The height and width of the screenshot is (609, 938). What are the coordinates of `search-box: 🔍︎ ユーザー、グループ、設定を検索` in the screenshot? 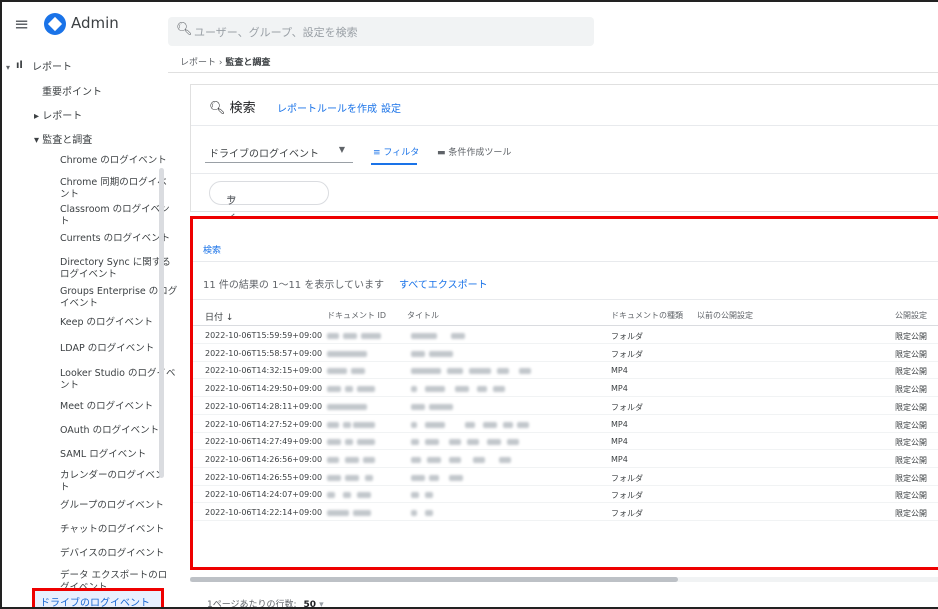 It's located at (381, 31).